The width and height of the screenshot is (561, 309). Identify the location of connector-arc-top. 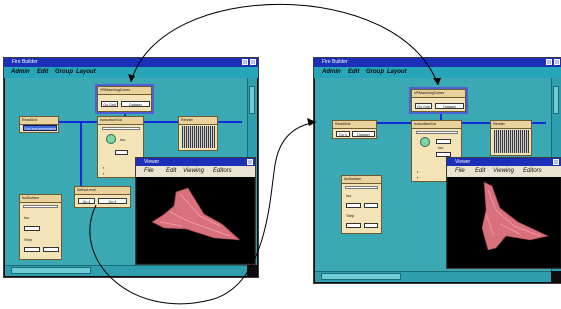
(284, 44).